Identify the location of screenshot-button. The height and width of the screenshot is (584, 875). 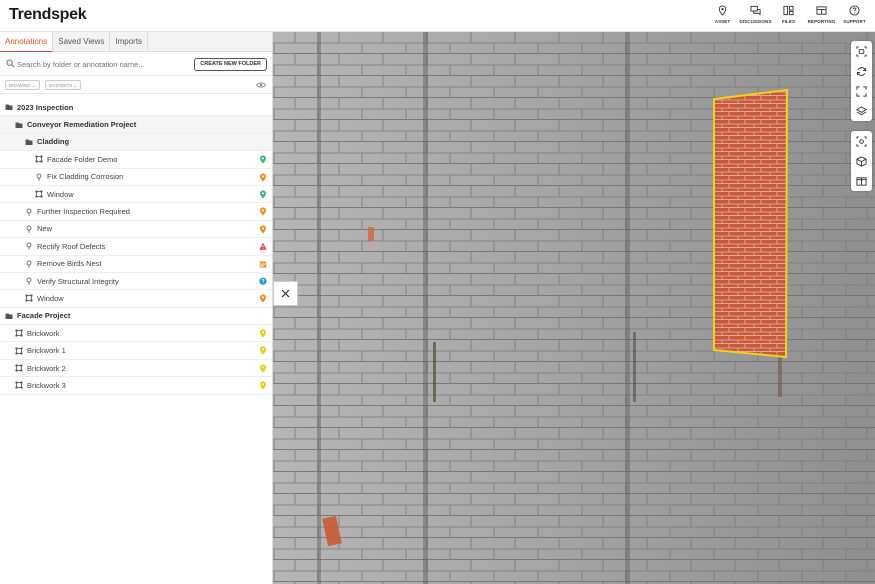
(861, 51).